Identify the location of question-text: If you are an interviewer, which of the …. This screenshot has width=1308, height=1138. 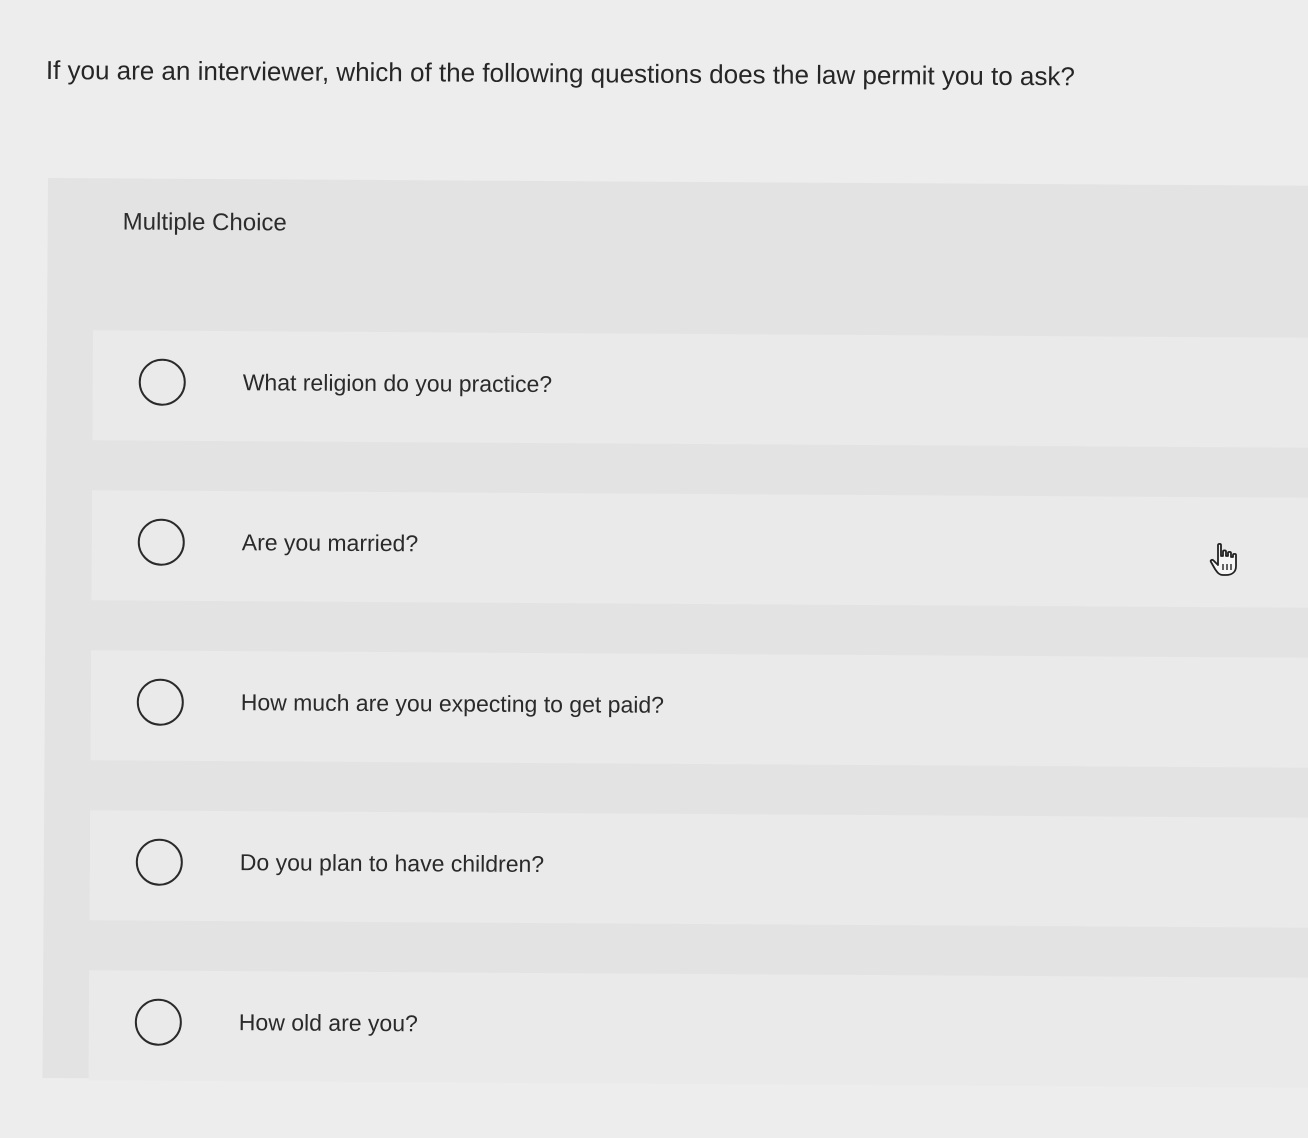
(560, 73).